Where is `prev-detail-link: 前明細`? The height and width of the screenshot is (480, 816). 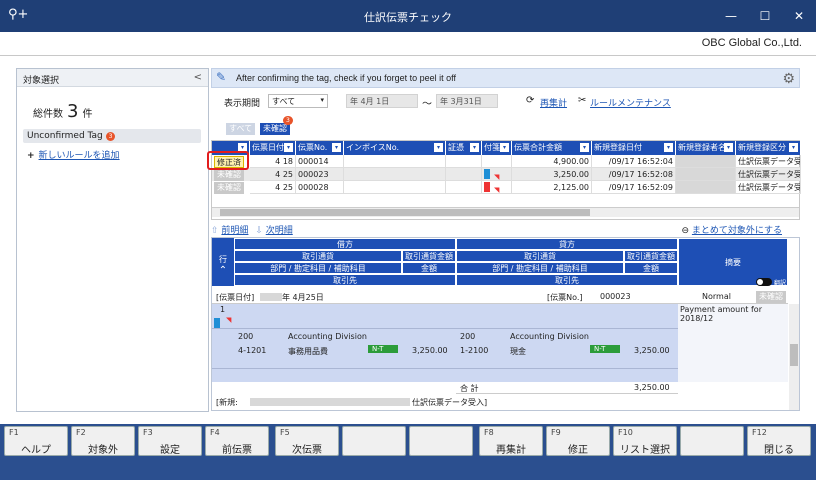
prev-detail-link: 前明細 is located at coordinates (234, 231).